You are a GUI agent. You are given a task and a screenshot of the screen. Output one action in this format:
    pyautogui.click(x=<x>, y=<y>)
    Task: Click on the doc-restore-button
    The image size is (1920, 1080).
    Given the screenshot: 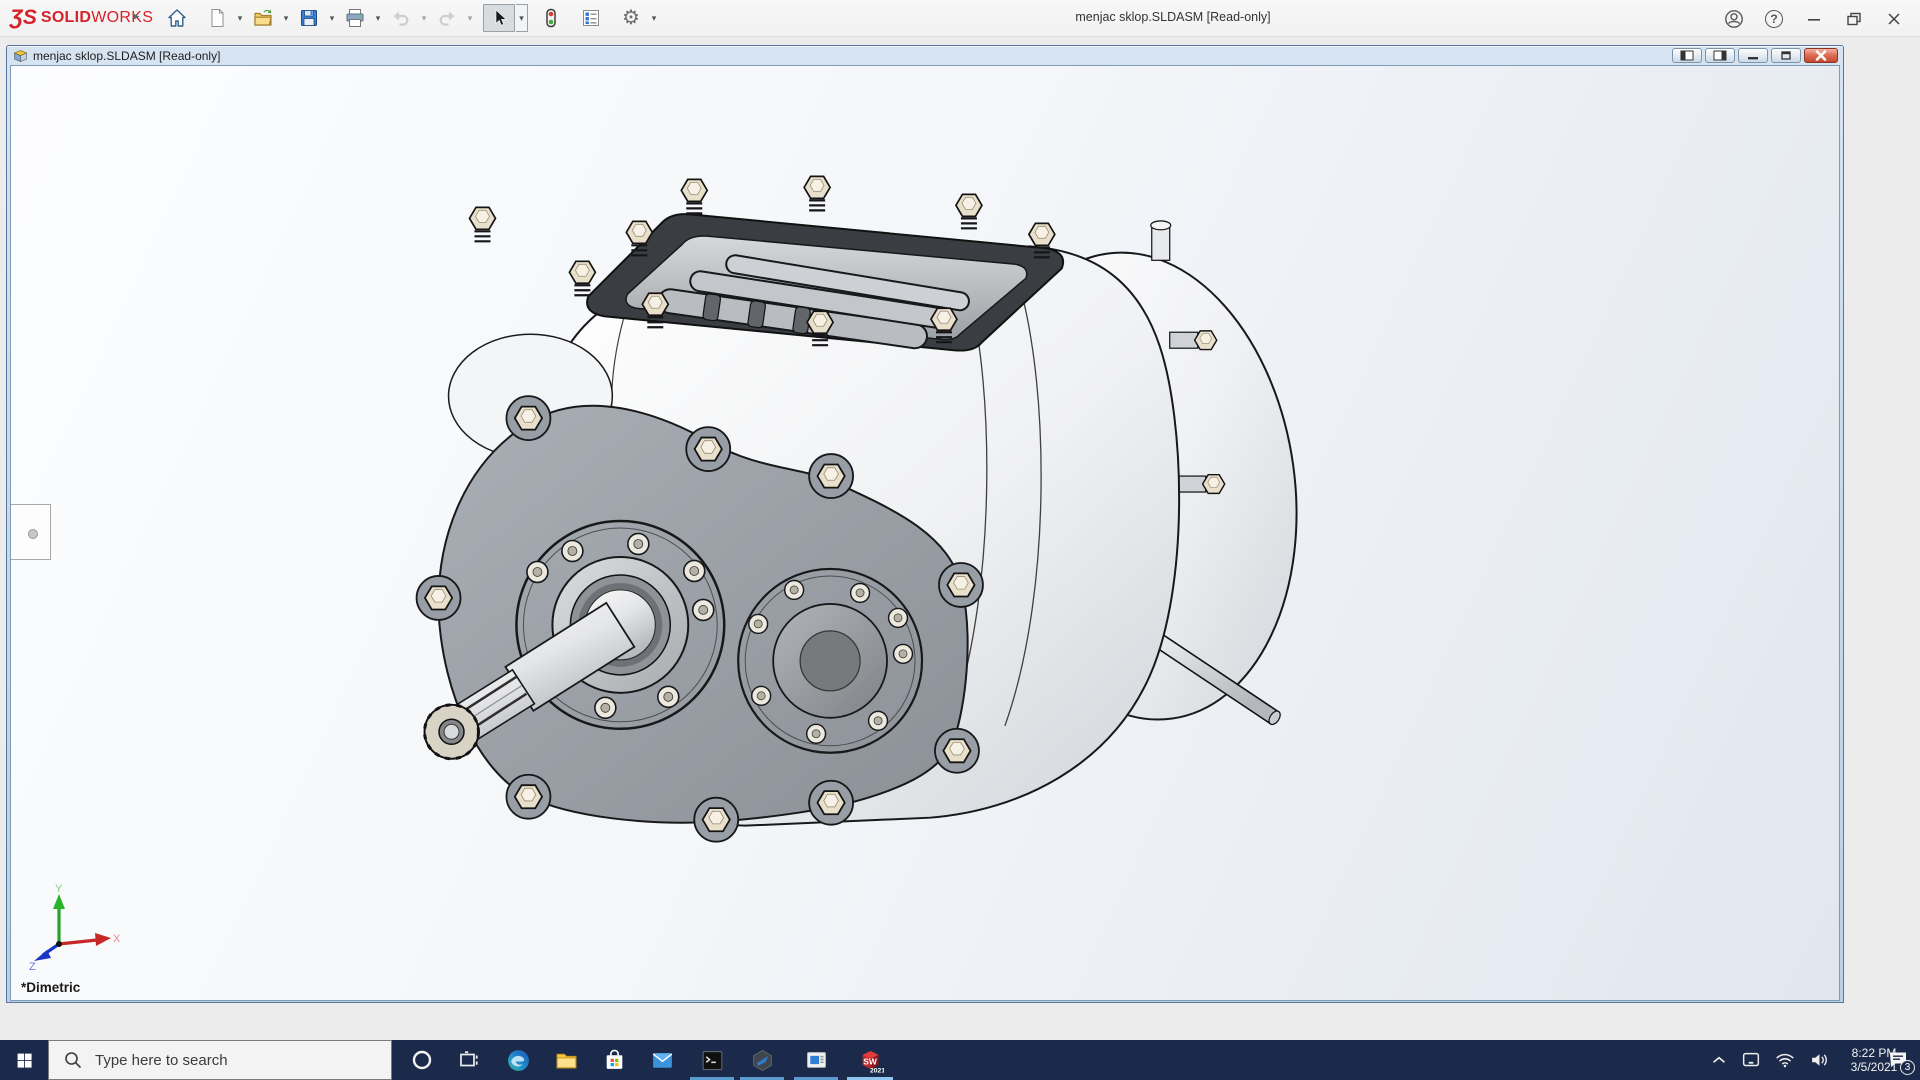 What is the action you would take?
    pyautogui.click(x=1786, y=55)
    